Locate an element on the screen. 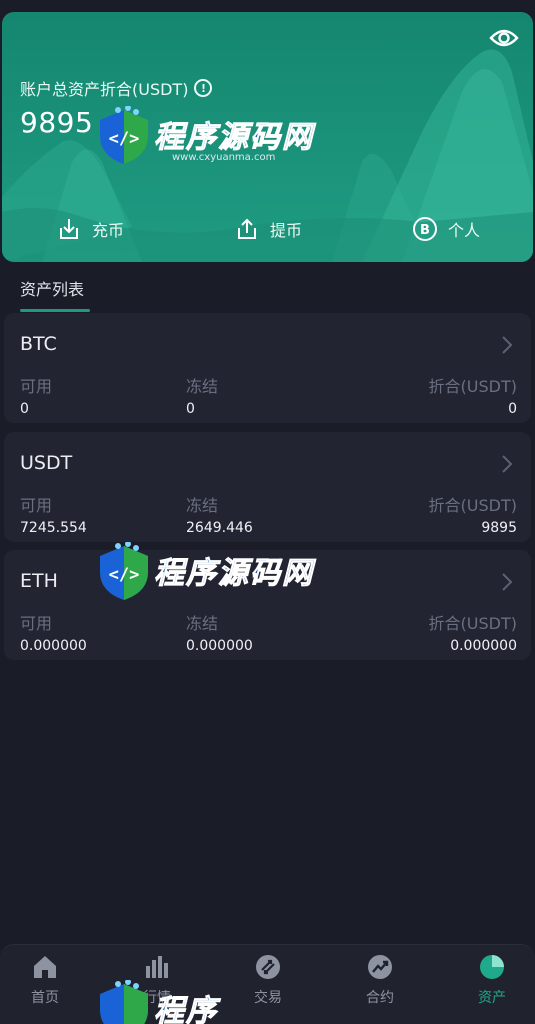 The height and width of the screenshot is (1024, 535). nav-home: 首页 is located at coordinates (45, 983).